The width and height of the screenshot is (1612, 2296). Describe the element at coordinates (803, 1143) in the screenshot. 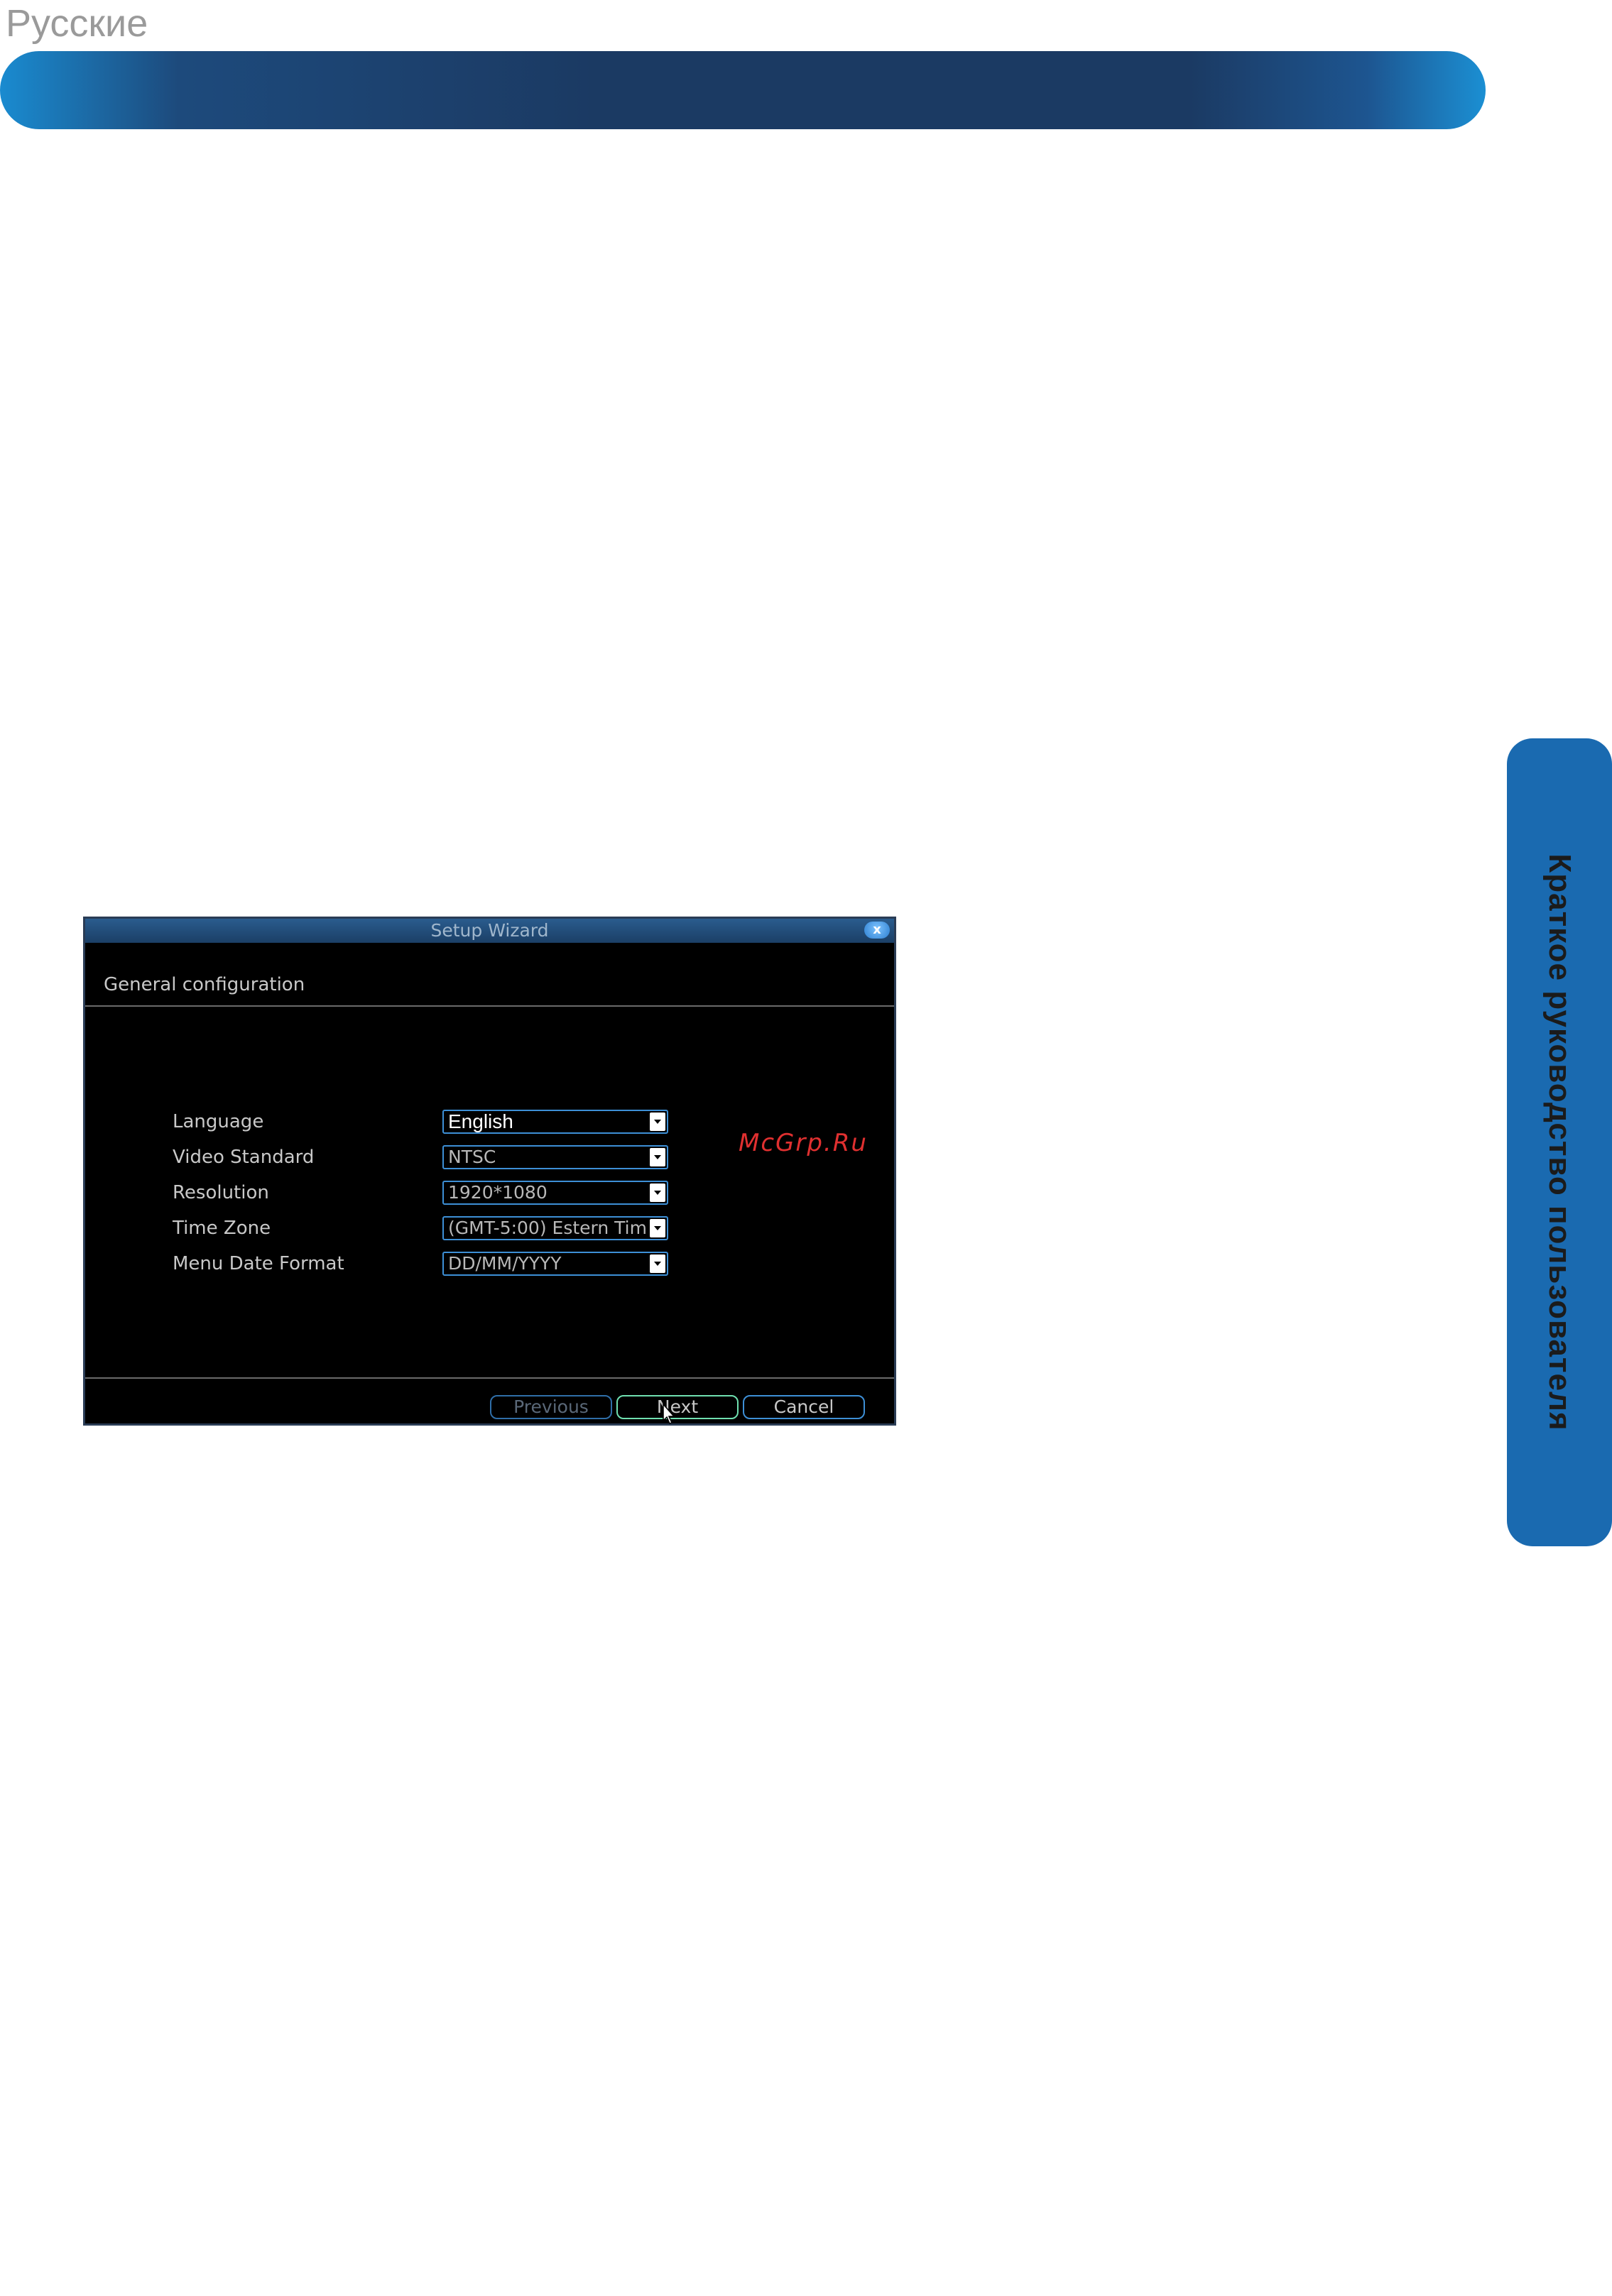

I see `watermark: McGrp.Ru` at that location.